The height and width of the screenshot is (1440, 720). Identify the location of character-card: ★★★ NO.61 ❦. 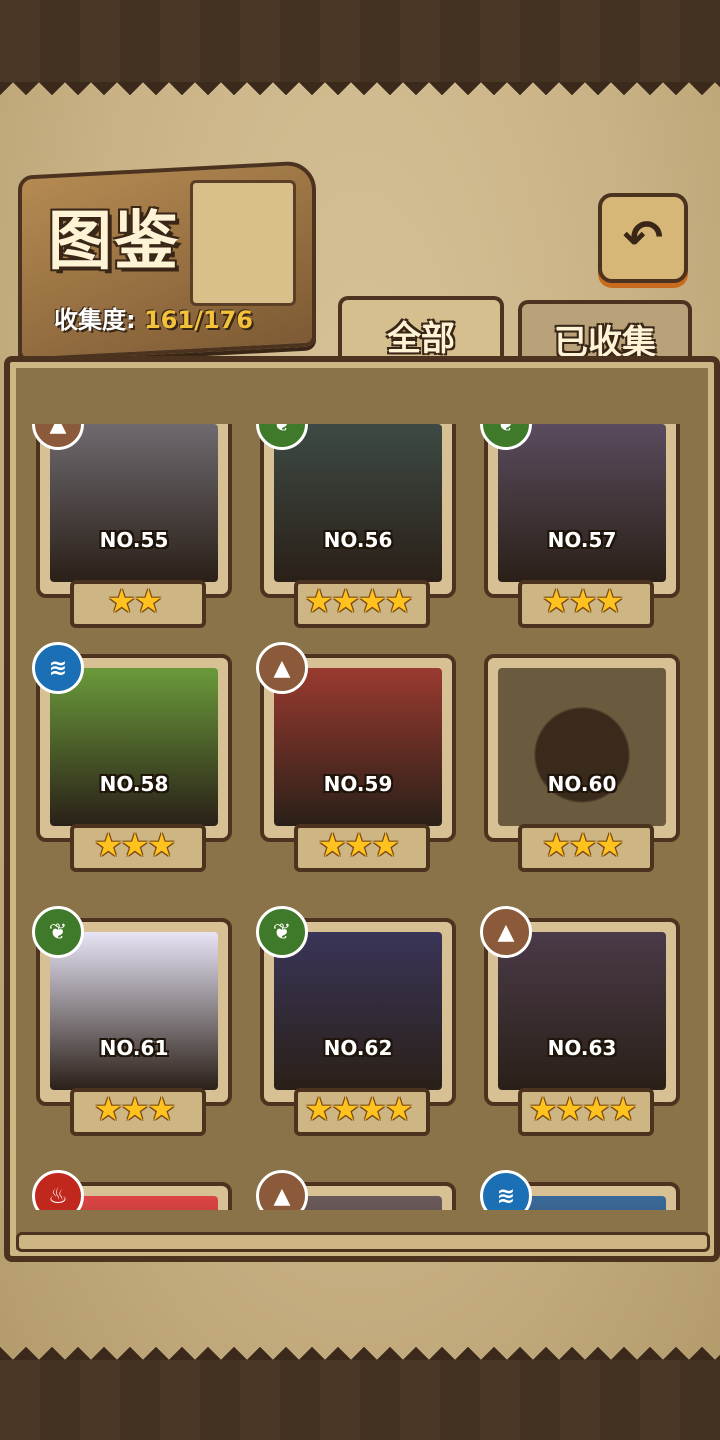
(132, 1025).